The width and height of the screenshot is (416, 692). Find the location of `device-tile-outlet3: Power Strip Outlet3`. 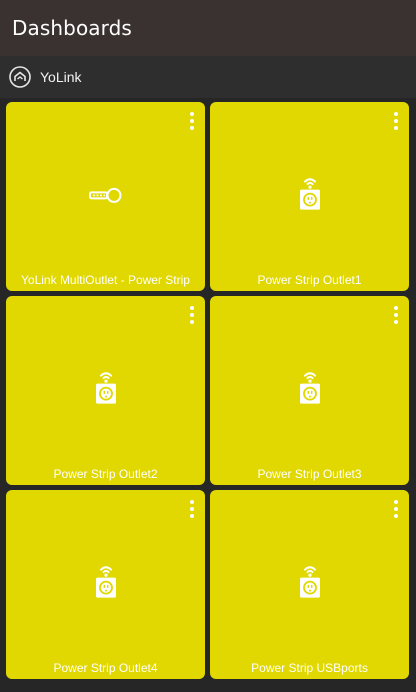

device-tile-outlet3: Power Strip Outlet3 is located at coordinates (309, 390).